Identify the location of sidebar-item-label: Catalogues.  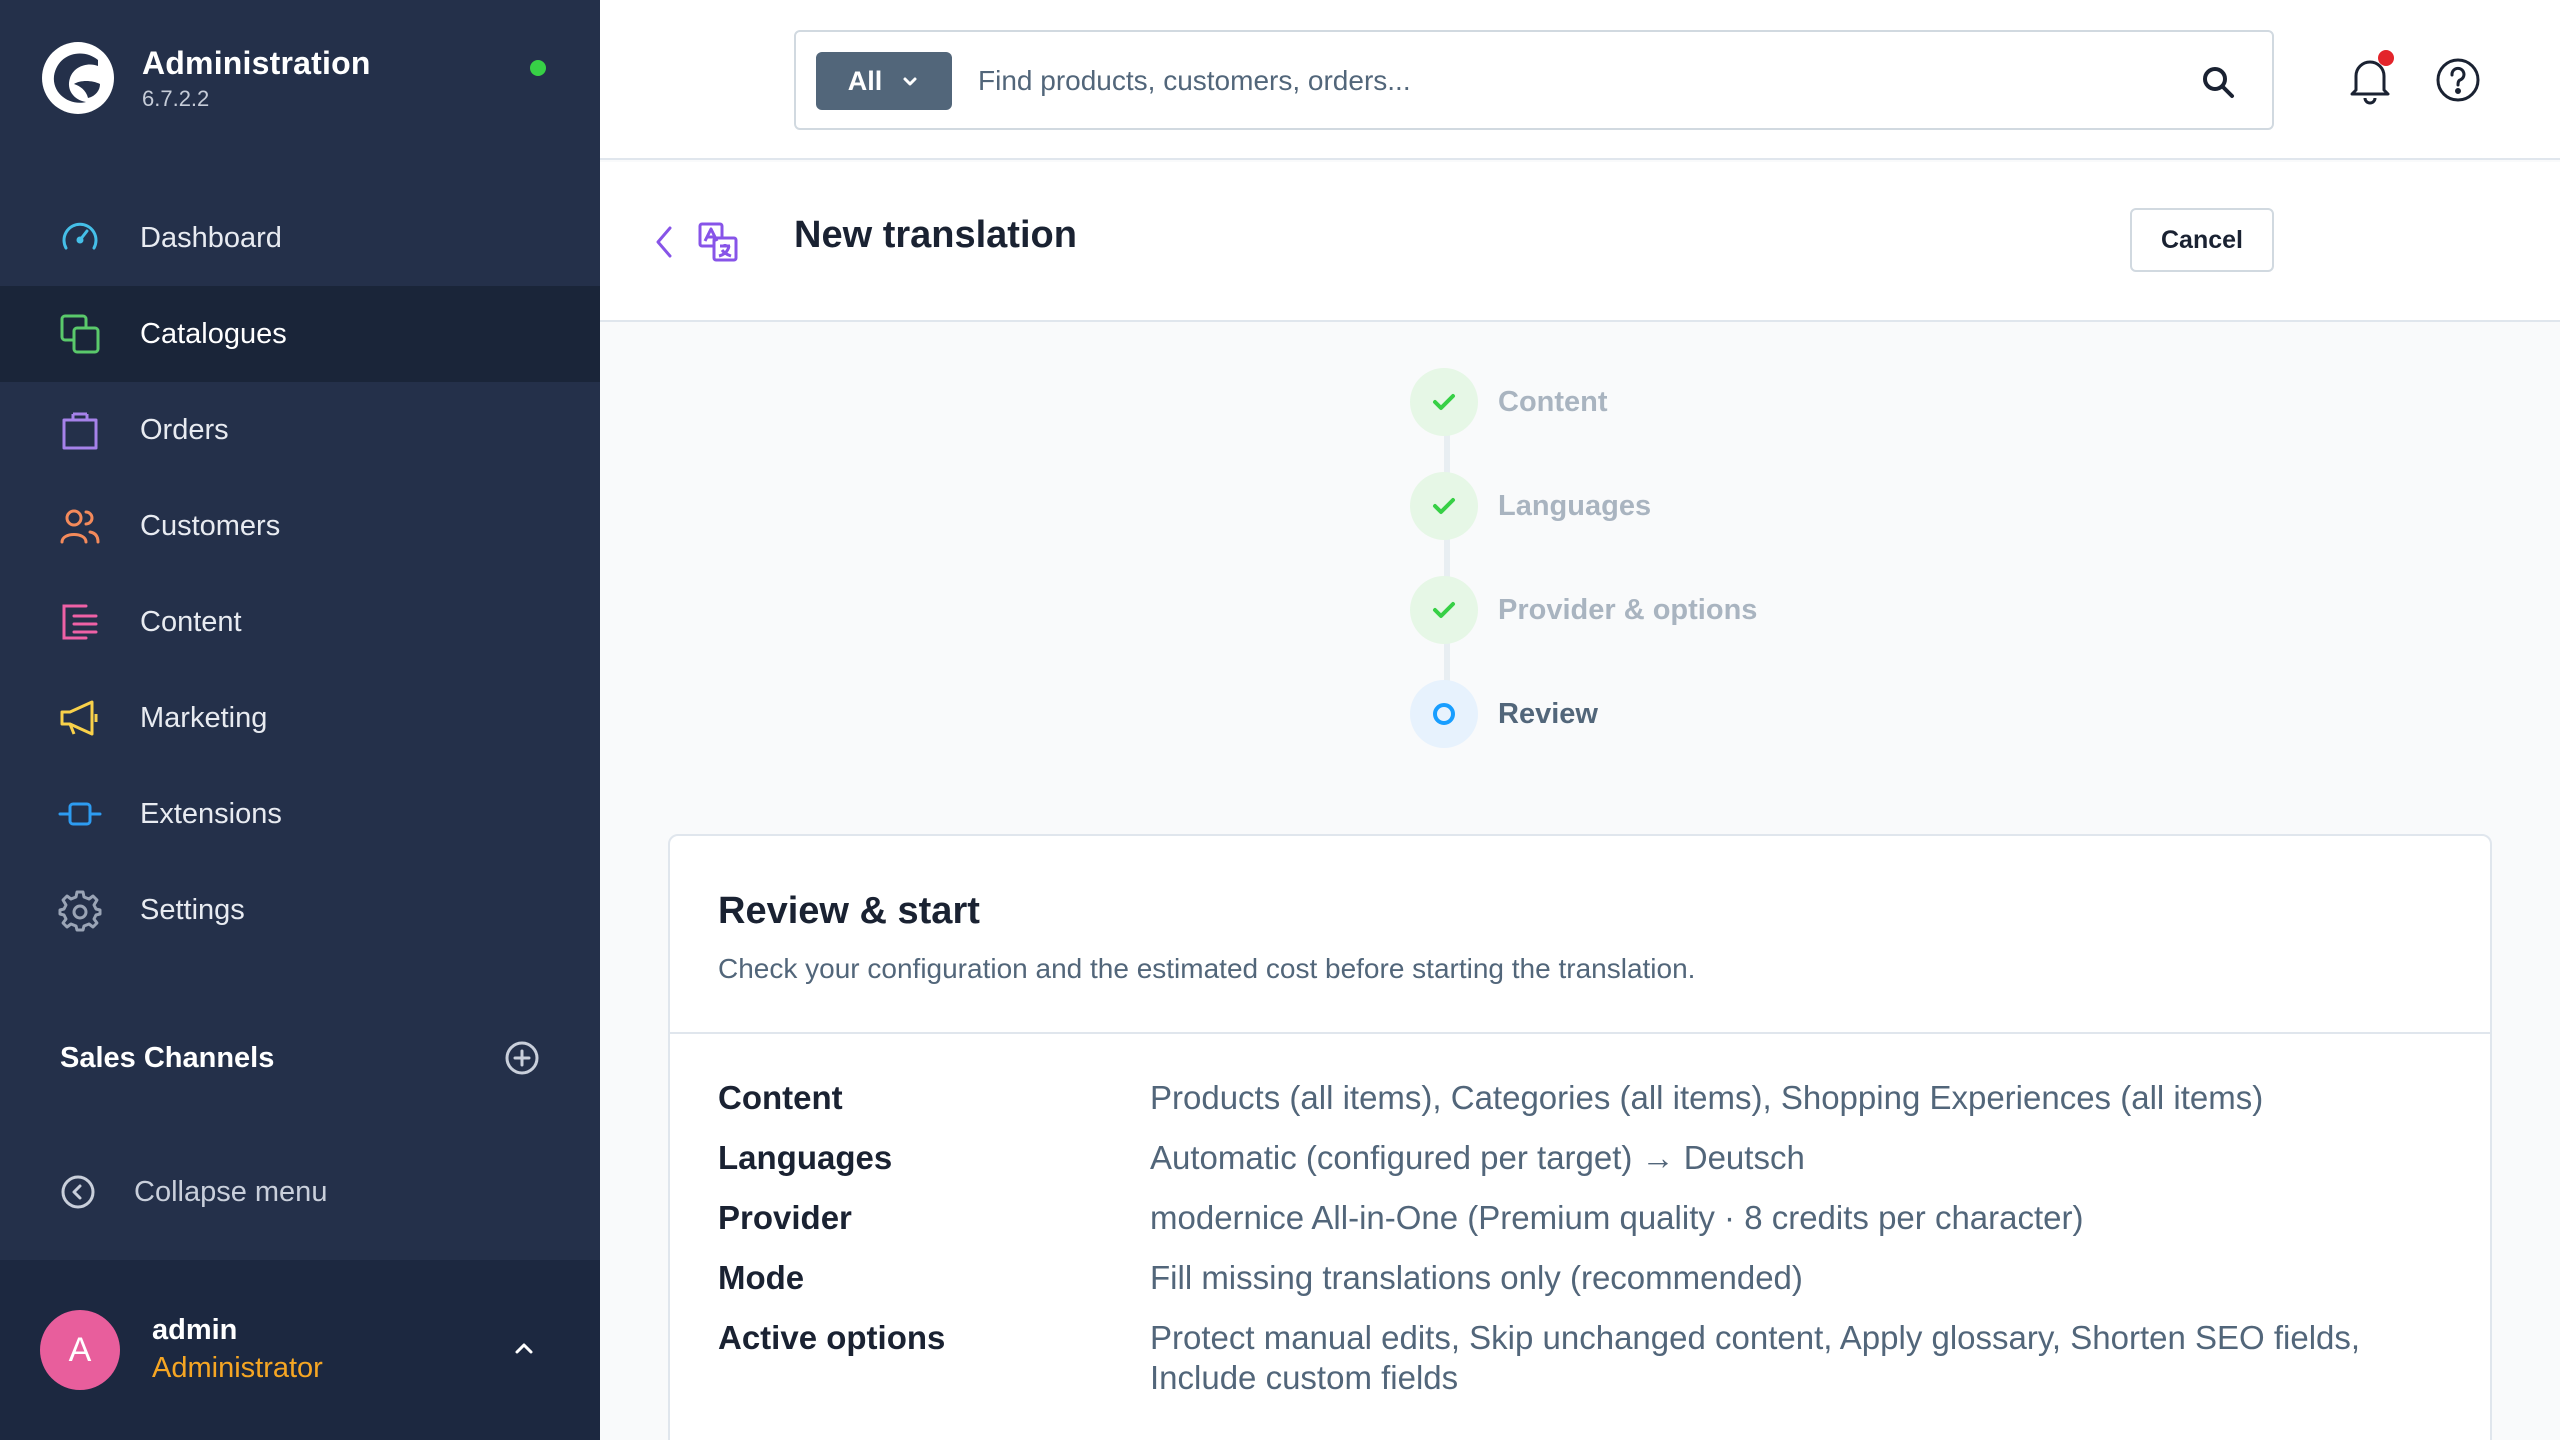
(213, 333).